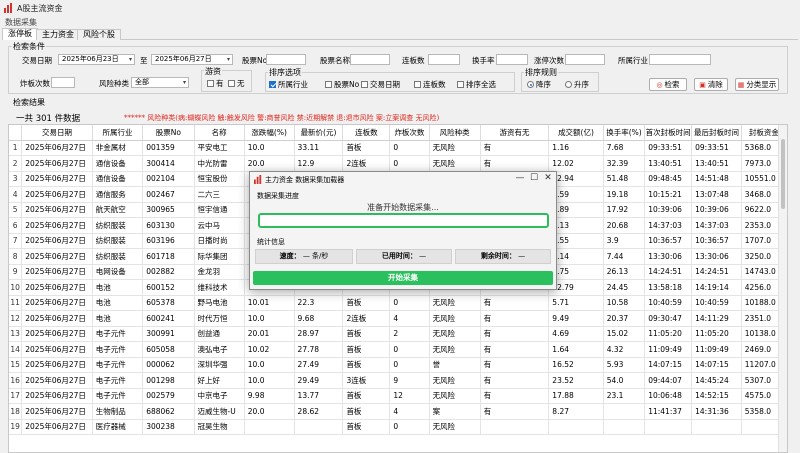 The width and height of the screenshot is (800, 453). I want to click on table-cell: 28.62, so click(319, 411).